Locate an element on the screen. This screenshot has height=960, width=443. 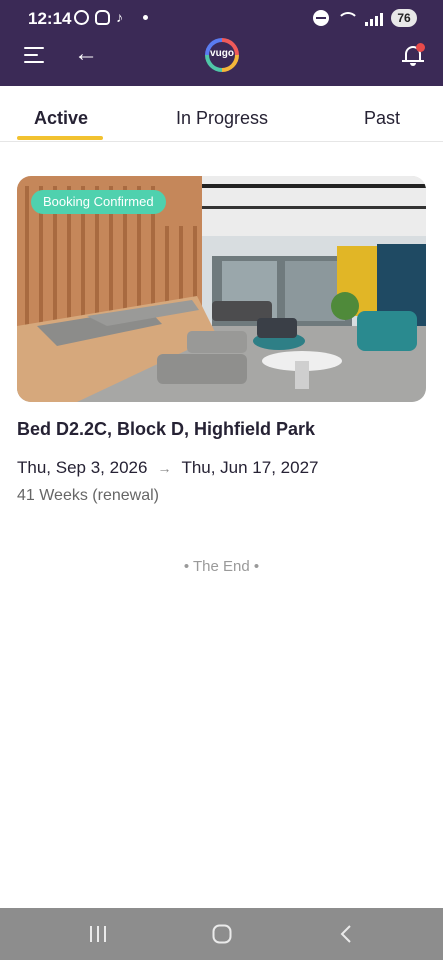
status-bar: 12:14 ♪ 76 is located at coordinates (221, 19).